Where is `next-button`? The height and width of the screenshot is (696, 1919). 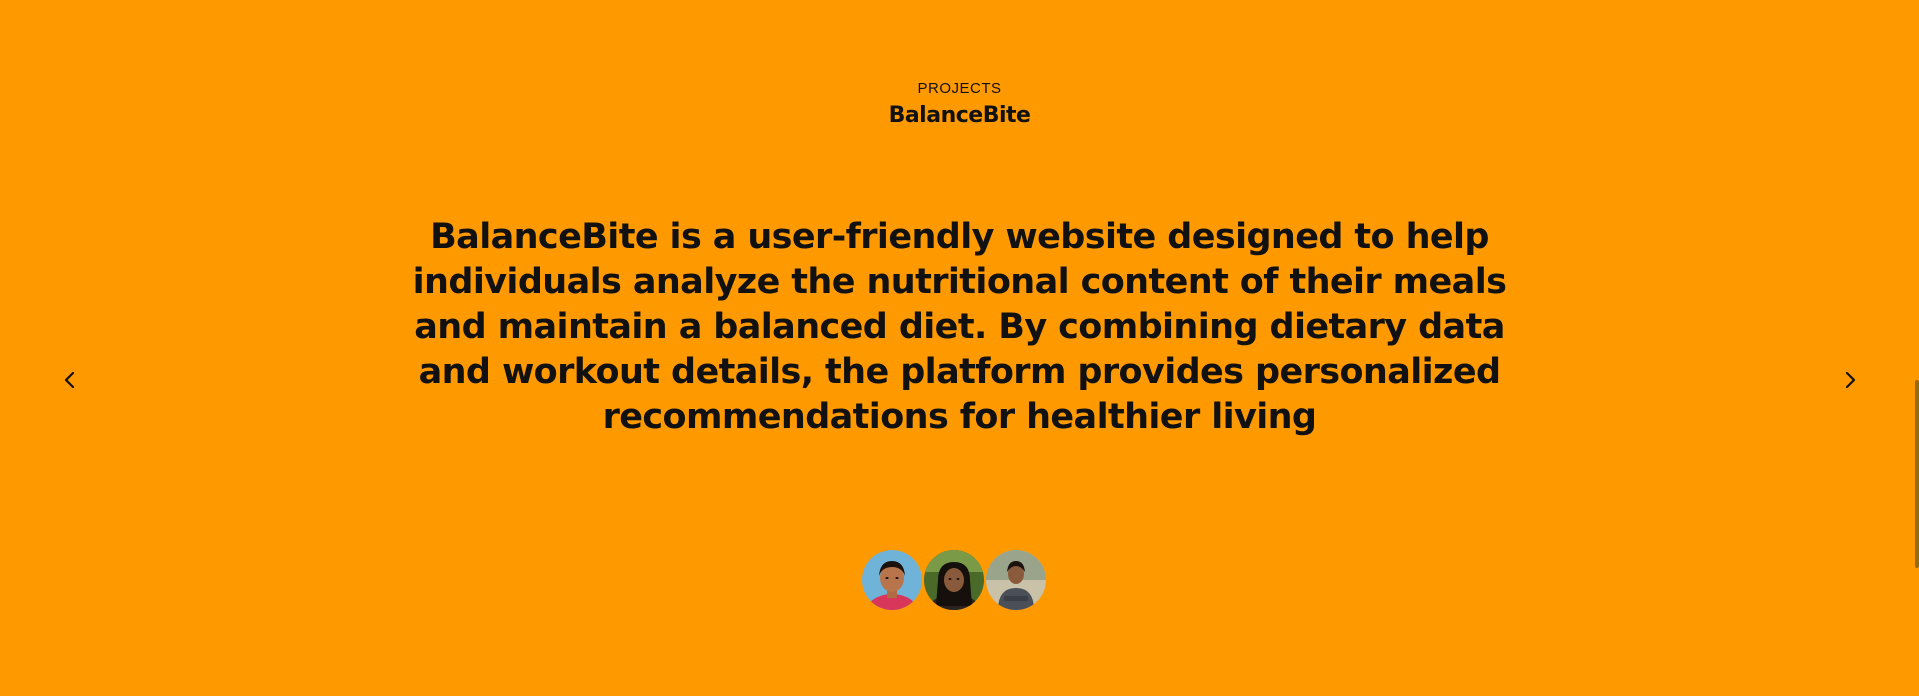 next-button is located at coordinates (1850, 380).